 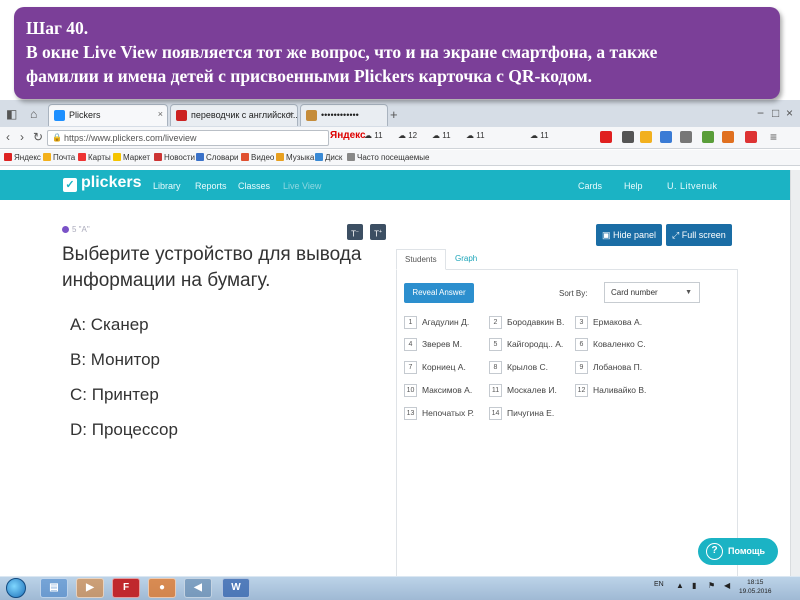 I want to click on bookmark-news: Новости, so click(x=174, y=157).